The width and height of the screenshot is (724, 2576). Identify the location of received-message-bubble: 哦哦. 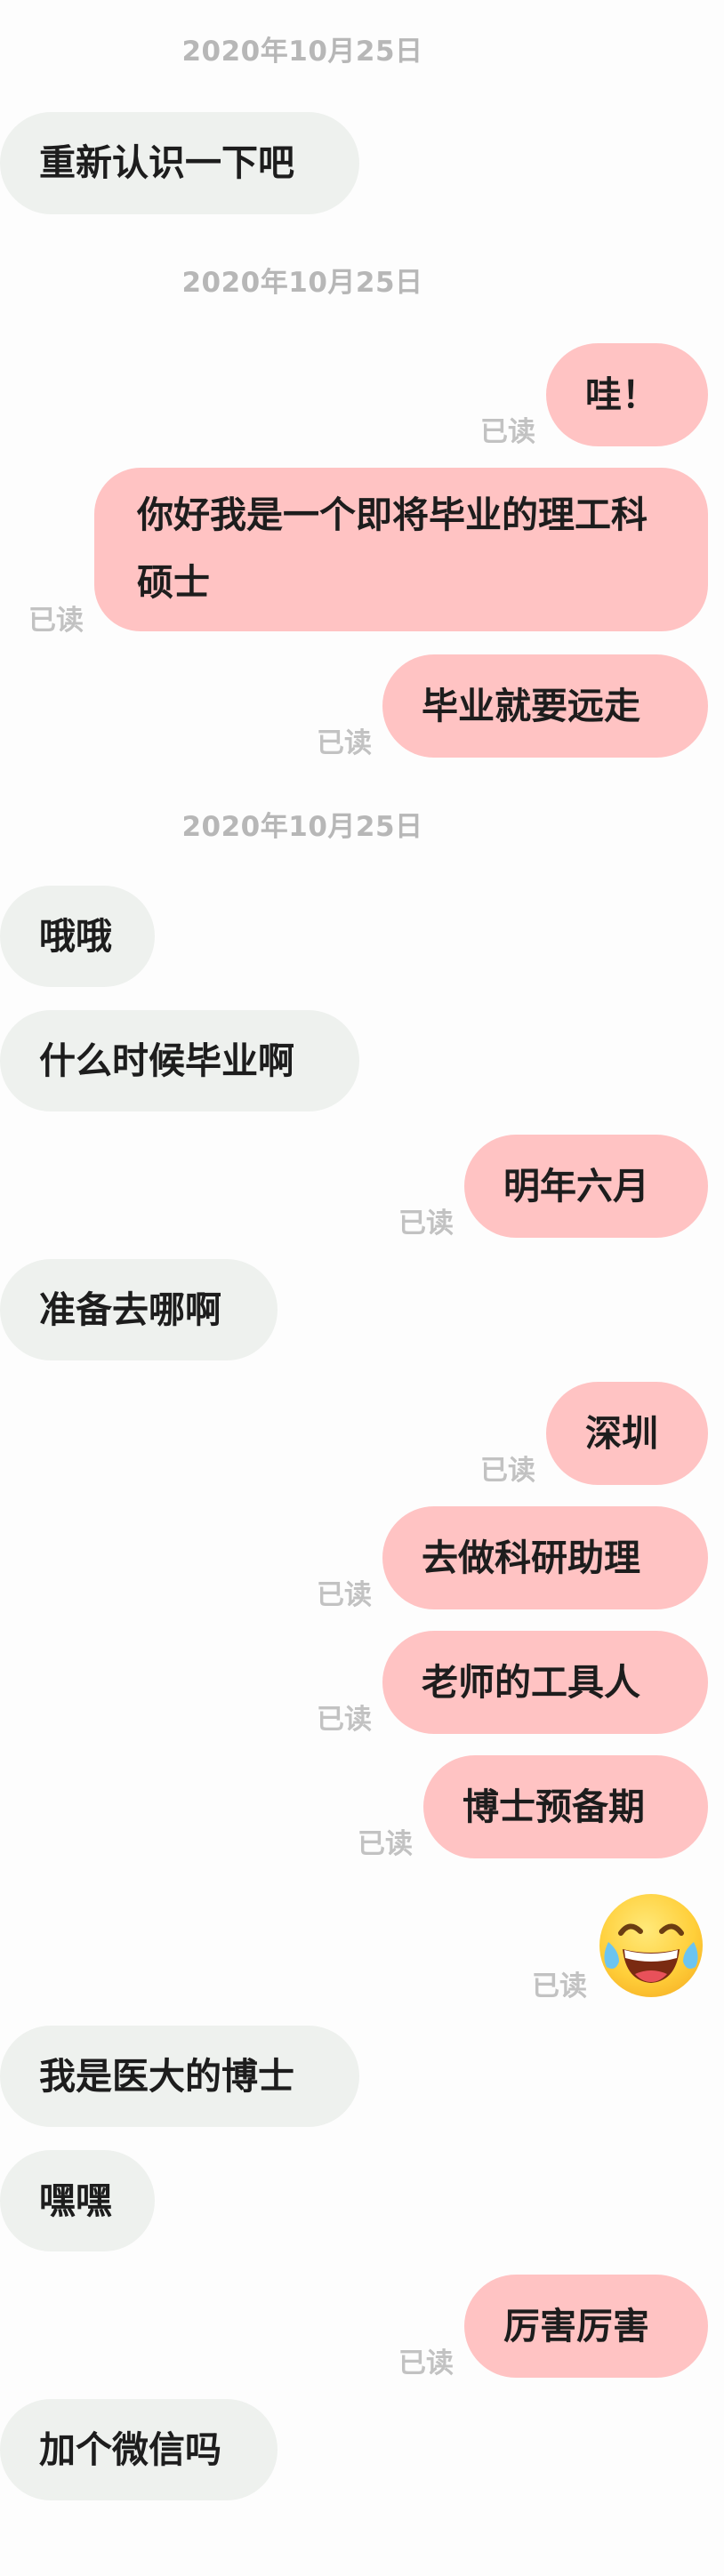
(78, 936).